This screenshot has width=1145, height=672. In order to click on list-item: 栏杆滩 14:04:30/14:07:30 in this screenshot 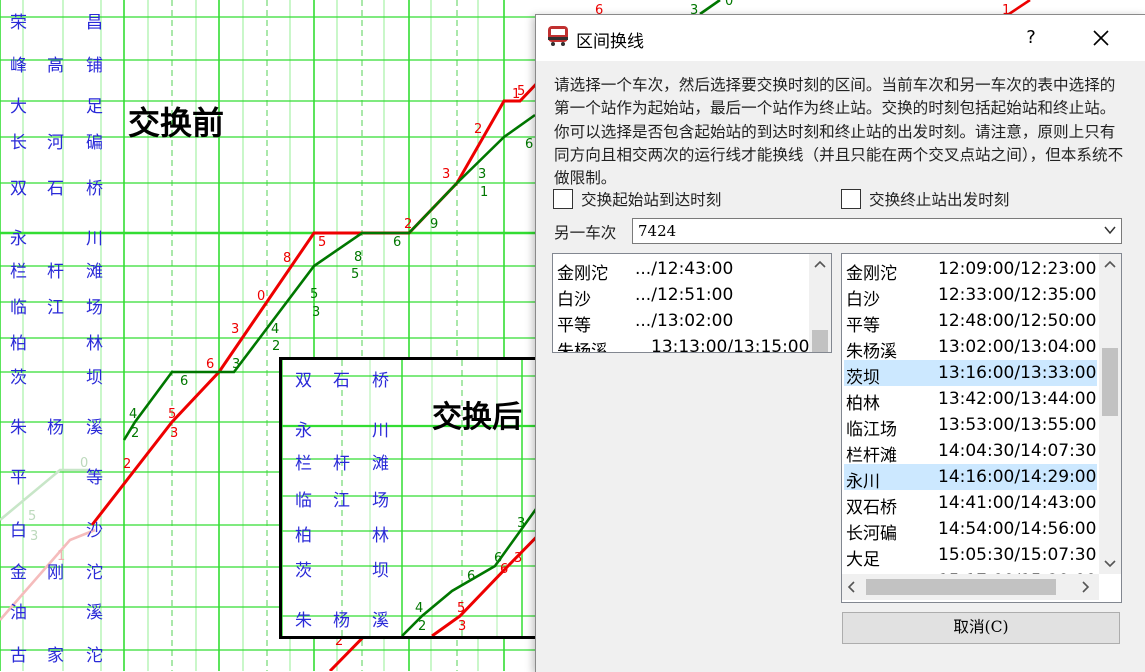, I will do `click(970, 452)`.